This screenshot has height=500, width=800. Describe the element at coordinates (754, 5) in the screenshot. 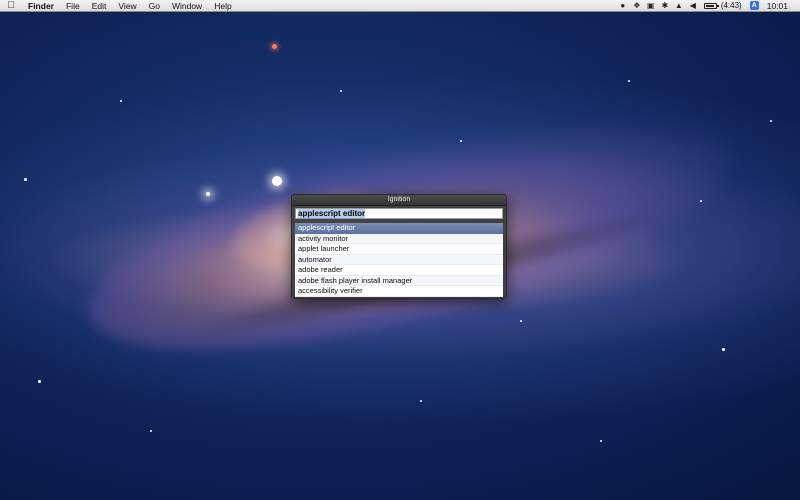

I see `input-source-badge: A` at that location.